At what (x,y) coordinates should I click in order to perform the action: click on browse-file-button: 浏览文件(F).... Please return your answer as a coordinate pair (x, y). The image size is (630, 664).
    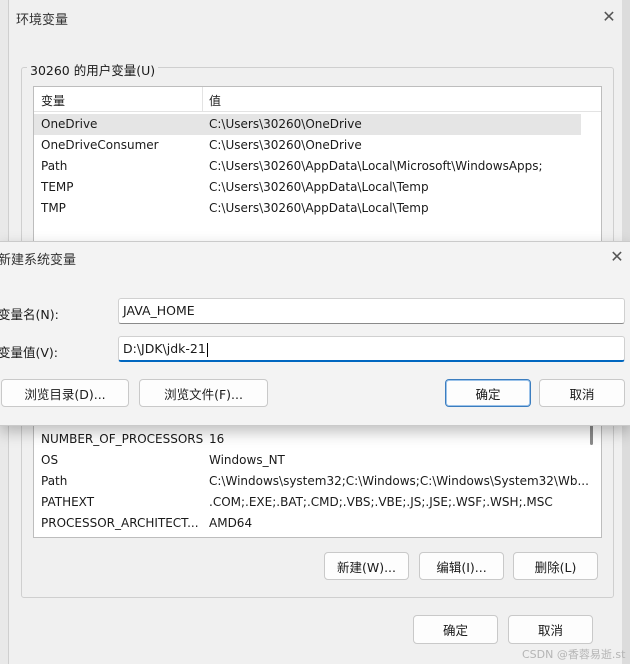
    Looking at the image, I should click on (203, 393).